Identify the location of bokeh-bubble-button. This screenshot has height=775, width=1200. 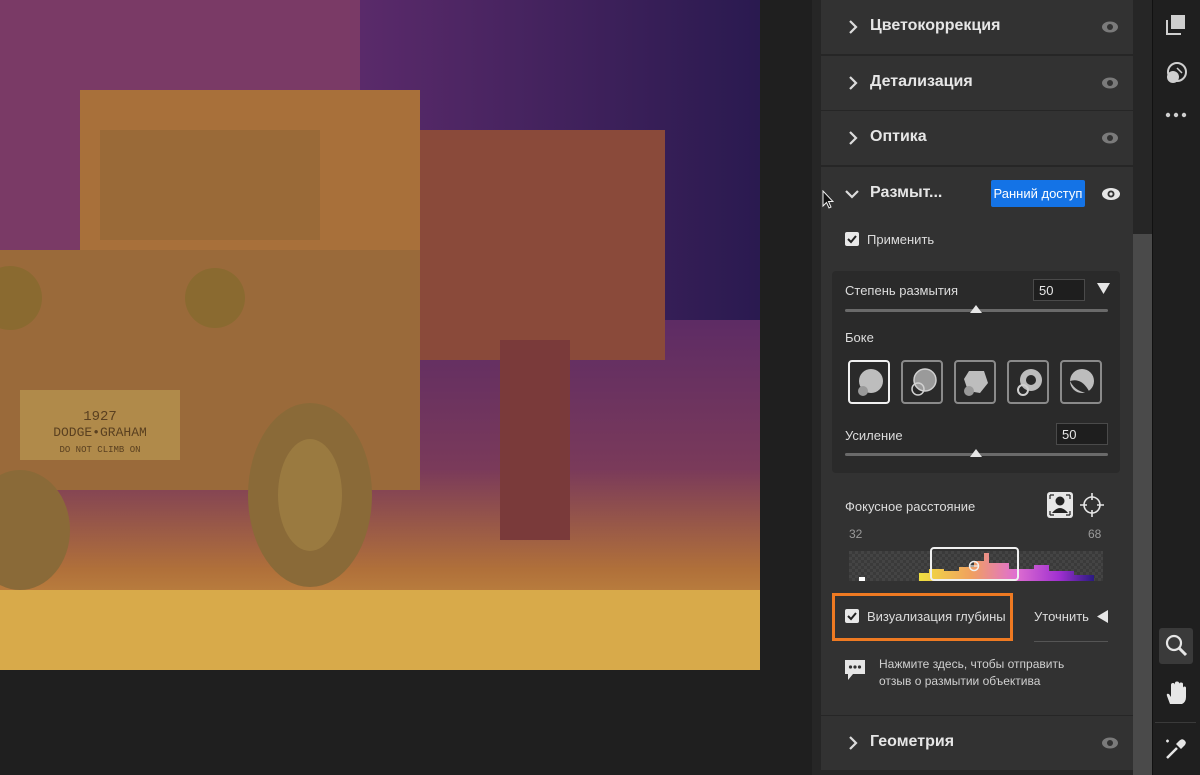
(922, 382).